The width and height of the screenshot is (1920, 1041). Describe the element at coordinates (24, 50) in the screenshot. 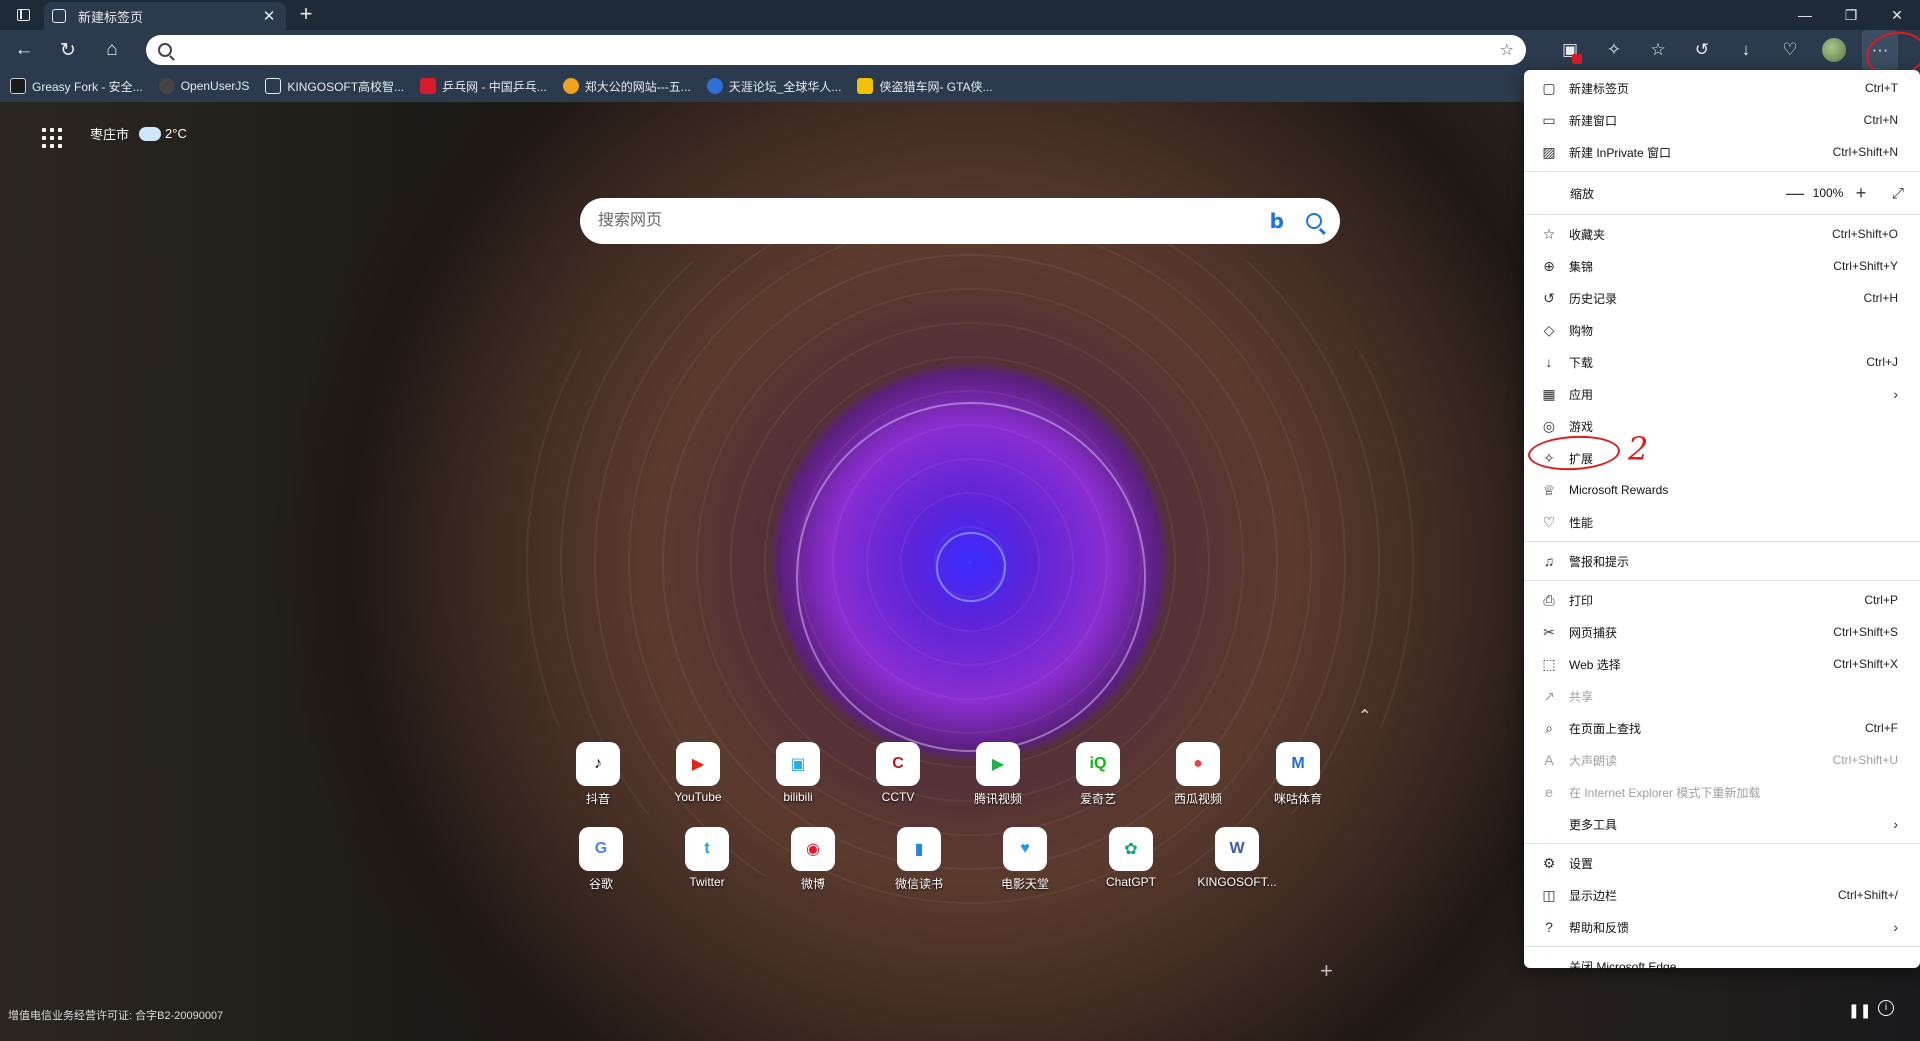

I see `back-button: ←` at that location.